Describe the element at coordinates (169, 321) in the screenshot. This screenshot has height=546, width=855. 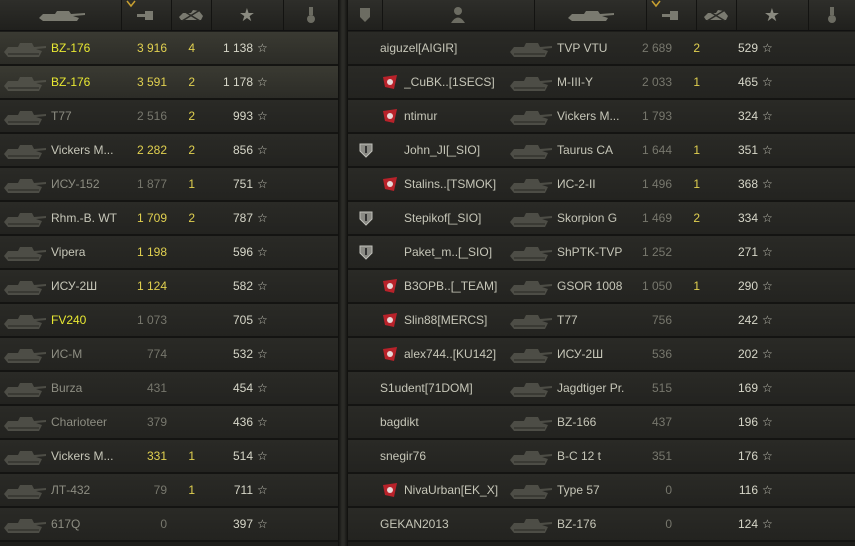
I see `player-row: FV240 1 073 705 ☆` at that location.